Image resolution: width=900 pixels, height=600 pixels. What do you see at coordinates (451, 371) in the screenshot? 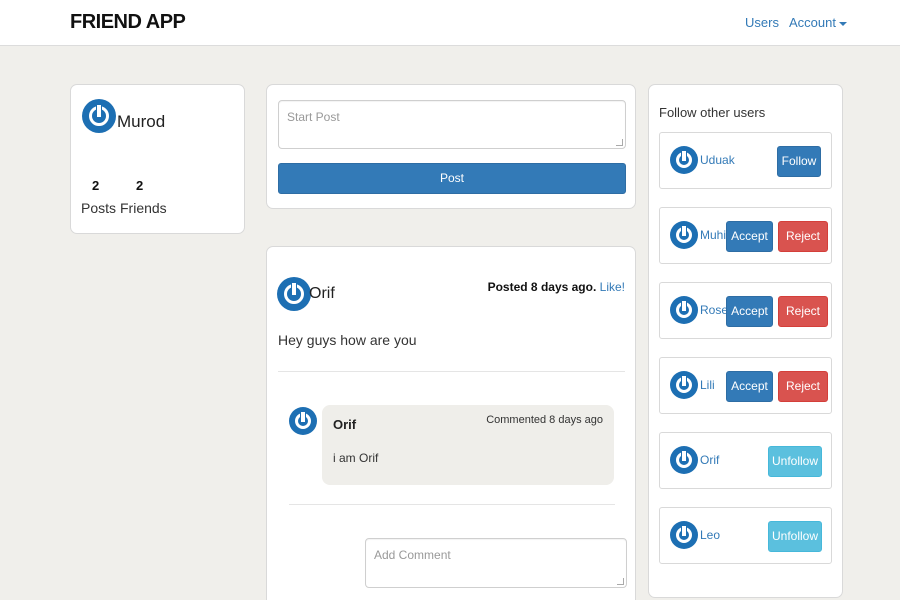
I see `post-divider` at bounding box center [451, 371].